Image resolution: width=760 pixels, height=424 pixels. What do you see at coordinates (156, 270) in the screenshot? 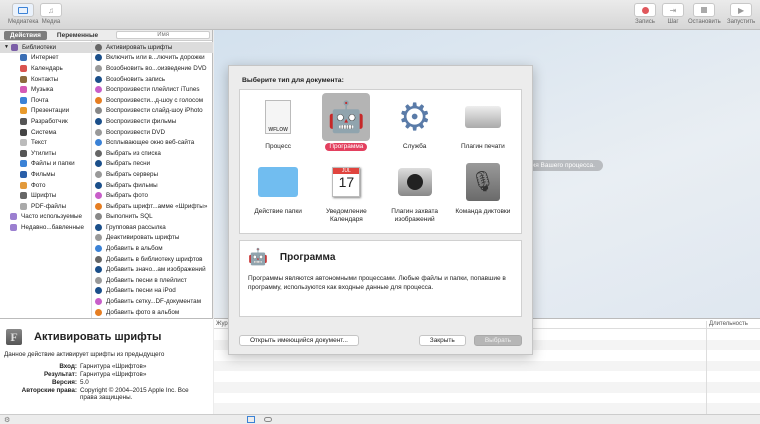
I see `action-label: Добавить значо...ам изображений` at bounding box center [156, 270].